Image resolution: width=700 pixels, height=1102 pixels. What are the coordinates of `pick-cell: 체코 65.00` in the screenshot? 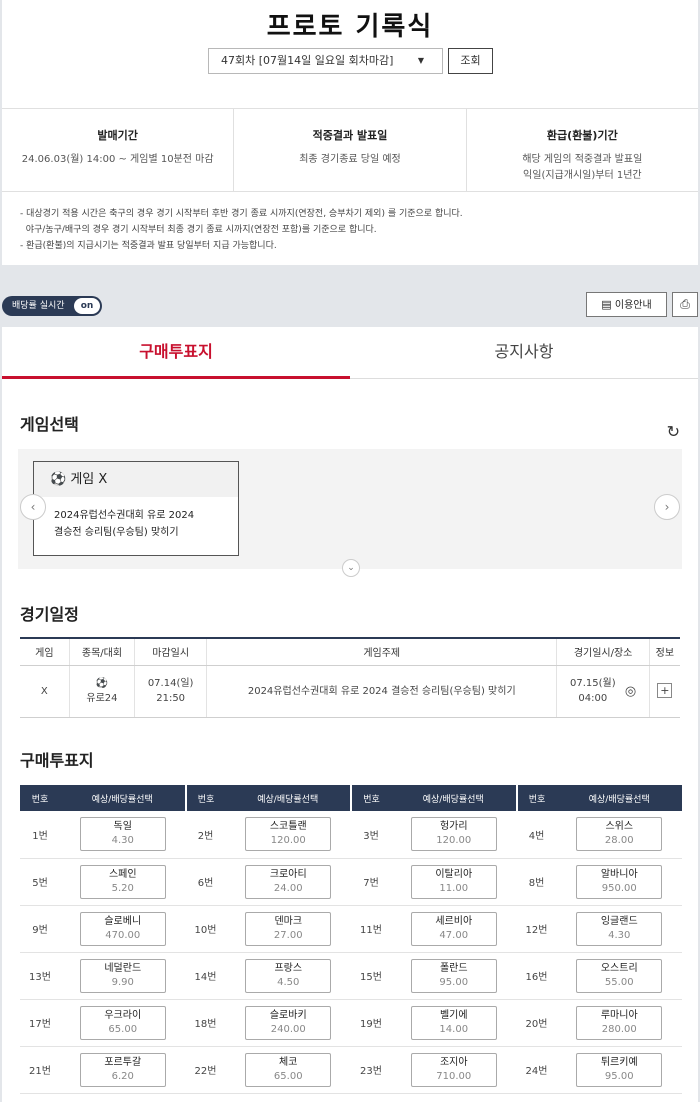 It's located at (288, 1070).